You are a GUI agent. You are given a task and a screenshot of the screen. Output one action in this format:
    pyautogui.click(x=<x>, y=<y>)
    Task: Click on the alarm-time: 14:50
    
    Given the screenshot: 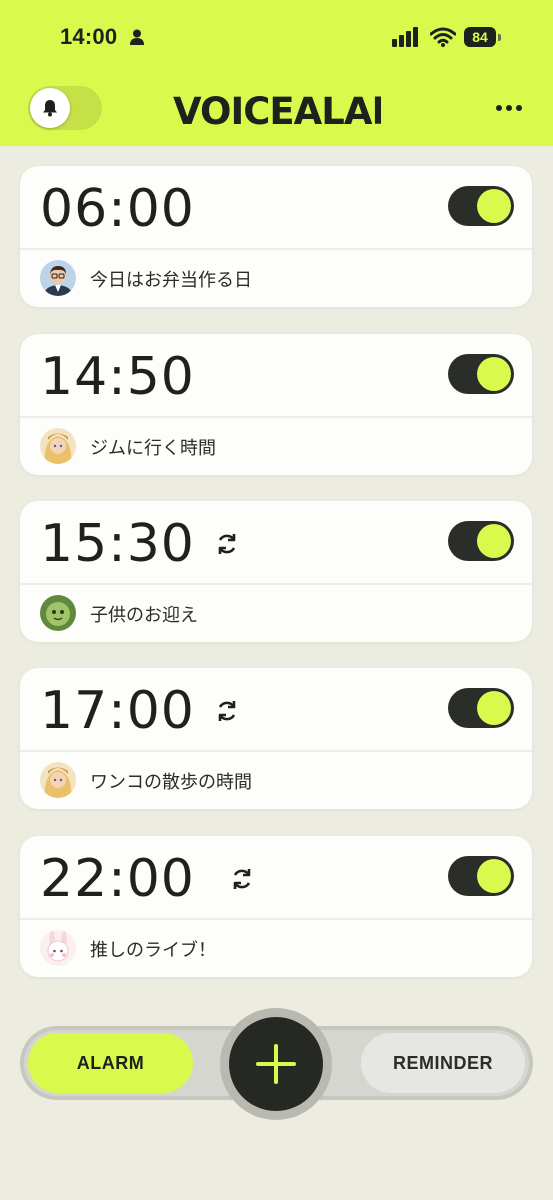 What is the action you would take?
    pyautogui.click(x=117, y=377)
    